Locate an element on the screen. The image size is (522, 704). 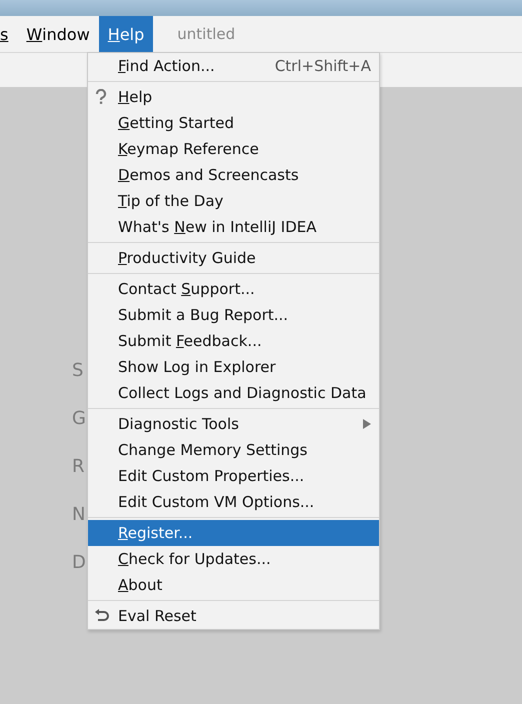
menu-item: Change Memory Settings is located at coordinates (233, 450).